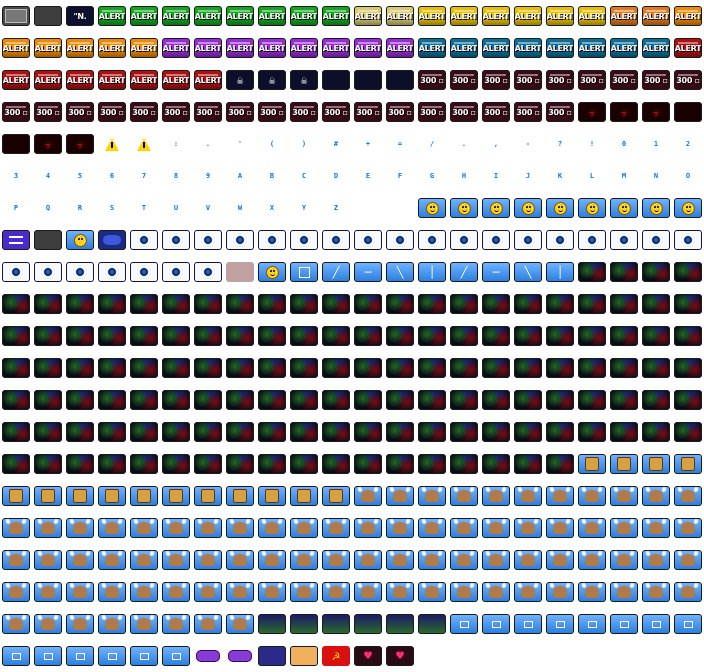  I want to click on font-glyph: 6, so click(112, 176).